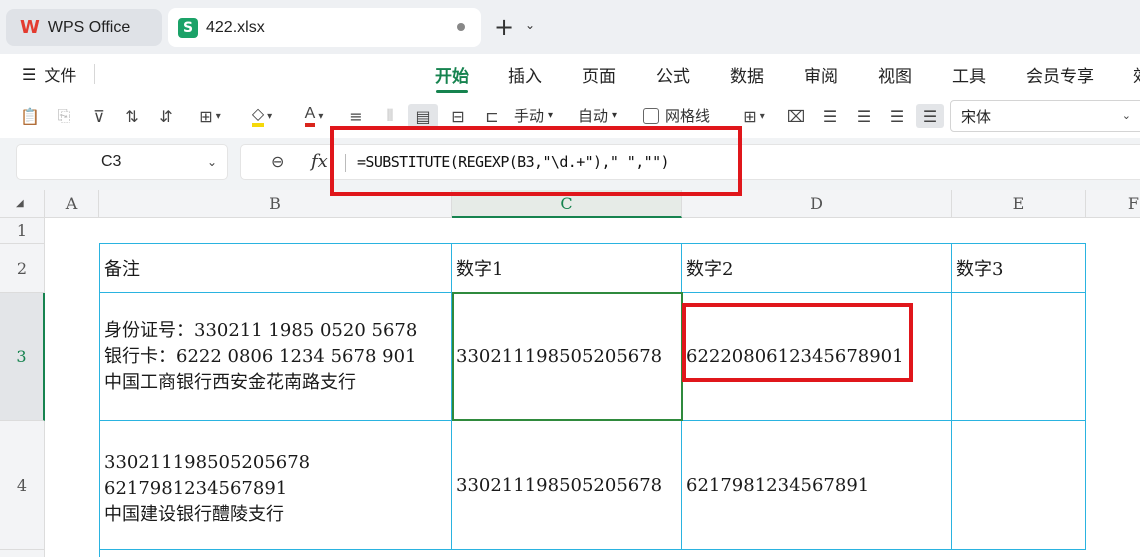  Describe the element at coordinates (194, 514) in the screenshot. I see `cell-b4-line-3: 中国建设银行醴陵支行` at that location.